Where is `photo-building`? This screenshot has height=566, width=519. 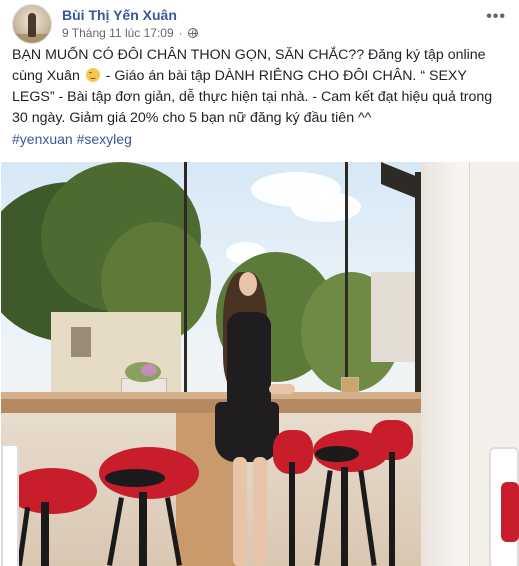
photo-building is located at coordinates (393, 317).